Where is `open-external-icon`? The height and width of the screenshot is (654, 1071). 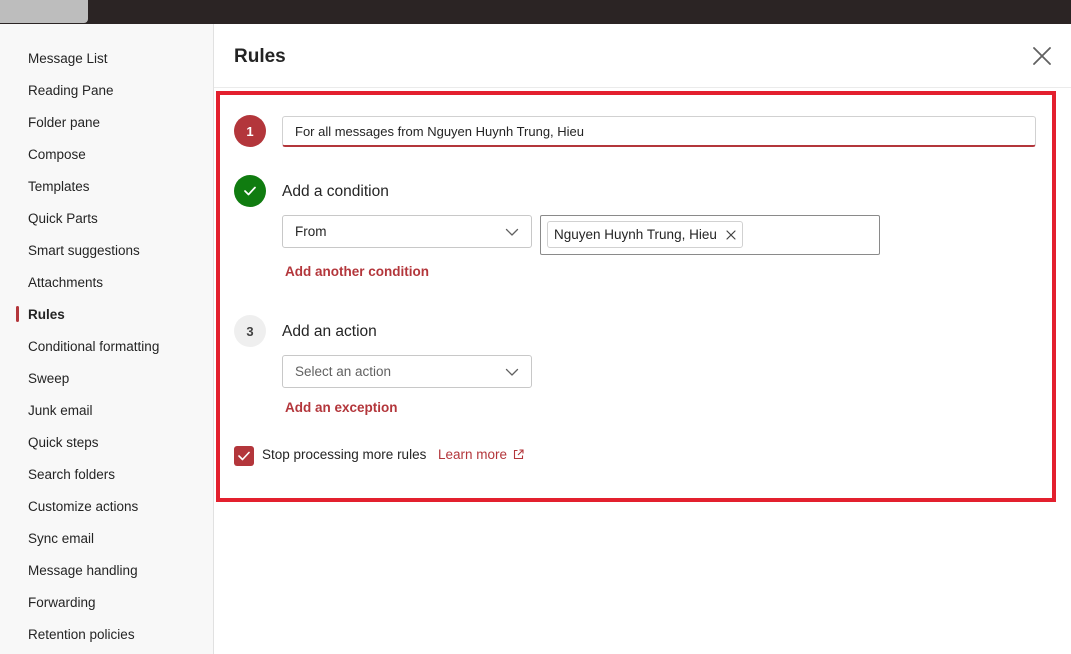 open-external-icon is located at coordinates (518, 454).